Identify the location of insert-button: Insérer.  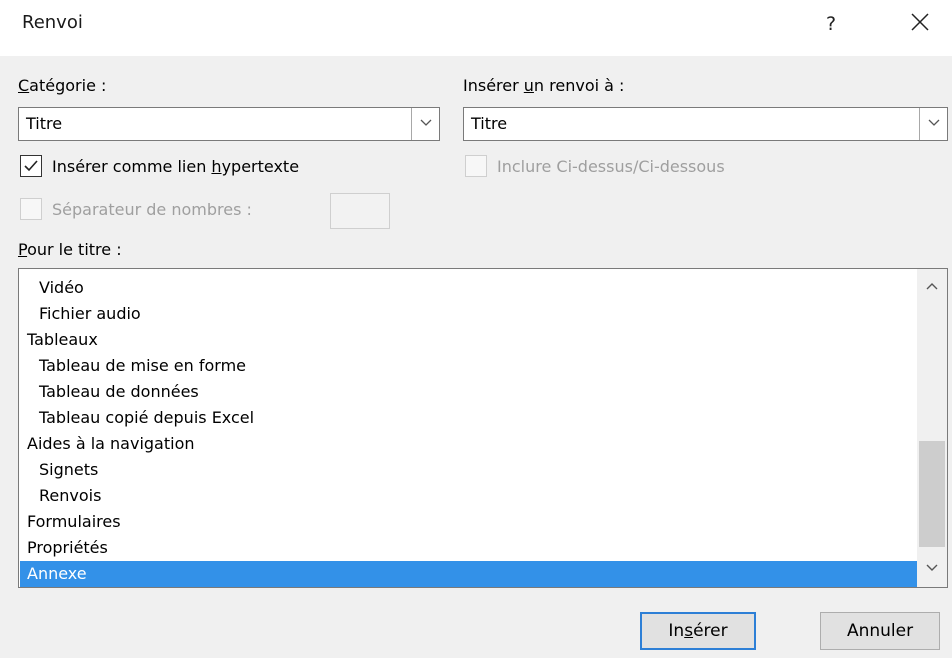
(698, 631).